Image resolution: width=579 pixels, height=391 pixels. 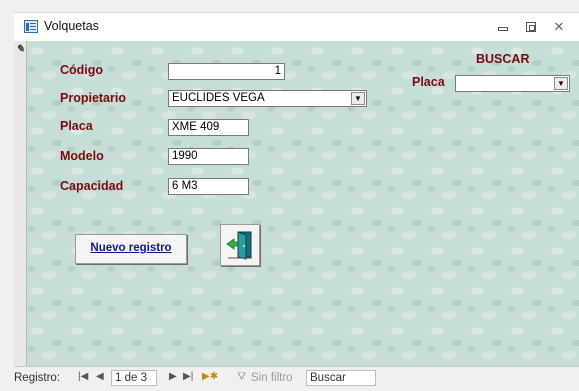 I want to click on exit-door-icon, so click(x=239, y=245).